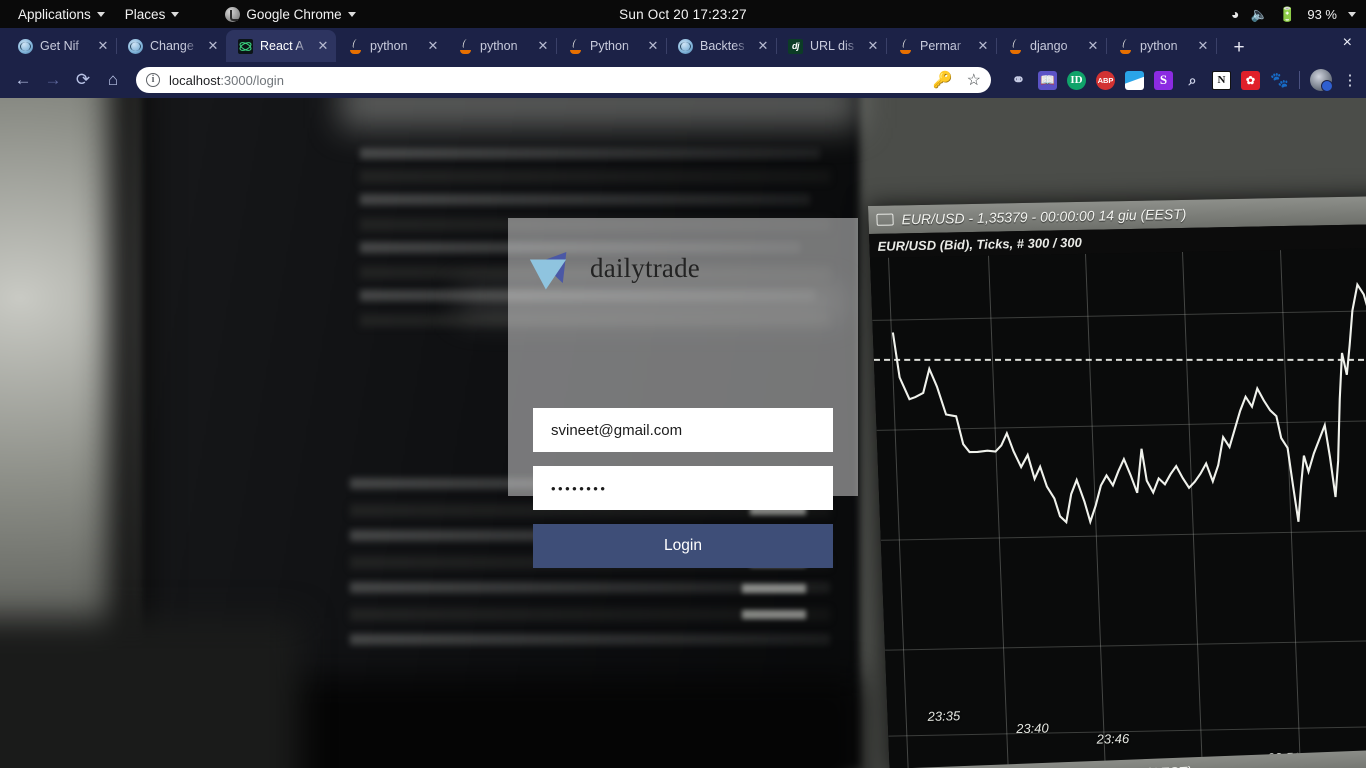 This screenshot has height=768, width=1366. Describe the element at coordinates (1321, 80) in the screenshot. I see `avatar` at that location.